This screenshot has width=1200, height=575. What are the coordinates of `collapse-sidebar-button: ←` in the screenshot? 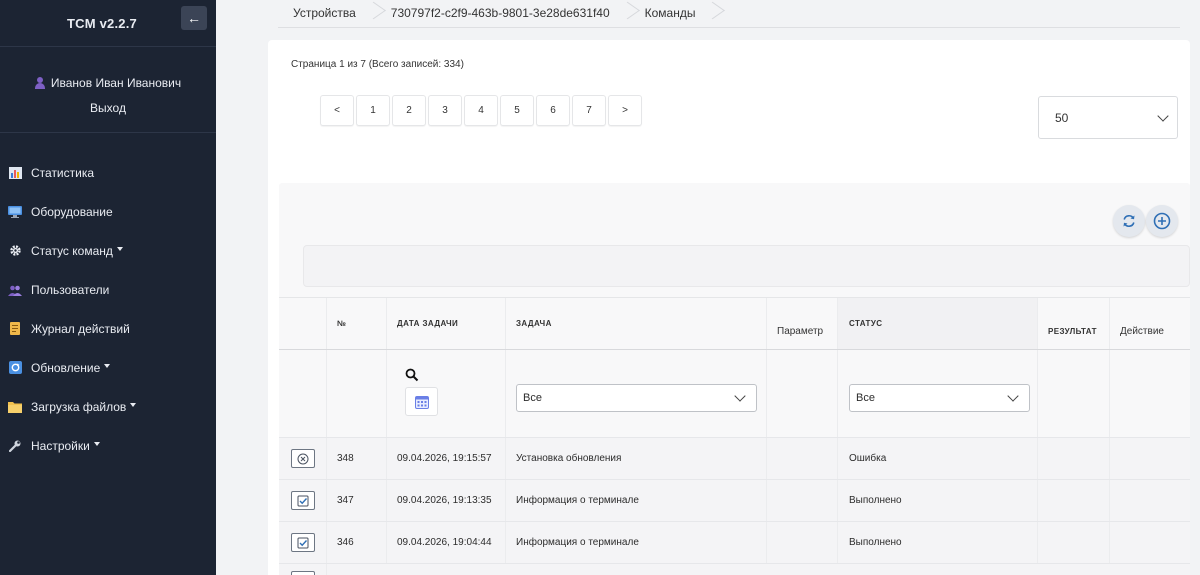 It's located at (194, 18).